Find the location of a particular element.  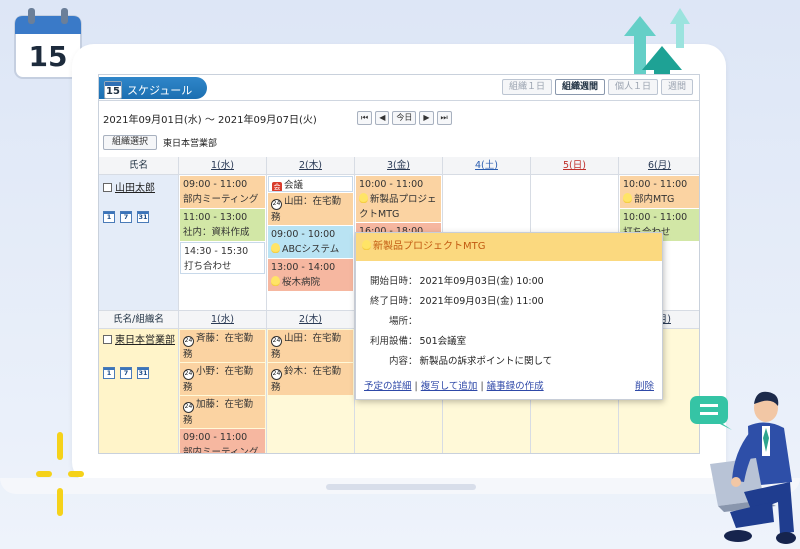

today-button: 今日 is located at coordinates (404, 118).